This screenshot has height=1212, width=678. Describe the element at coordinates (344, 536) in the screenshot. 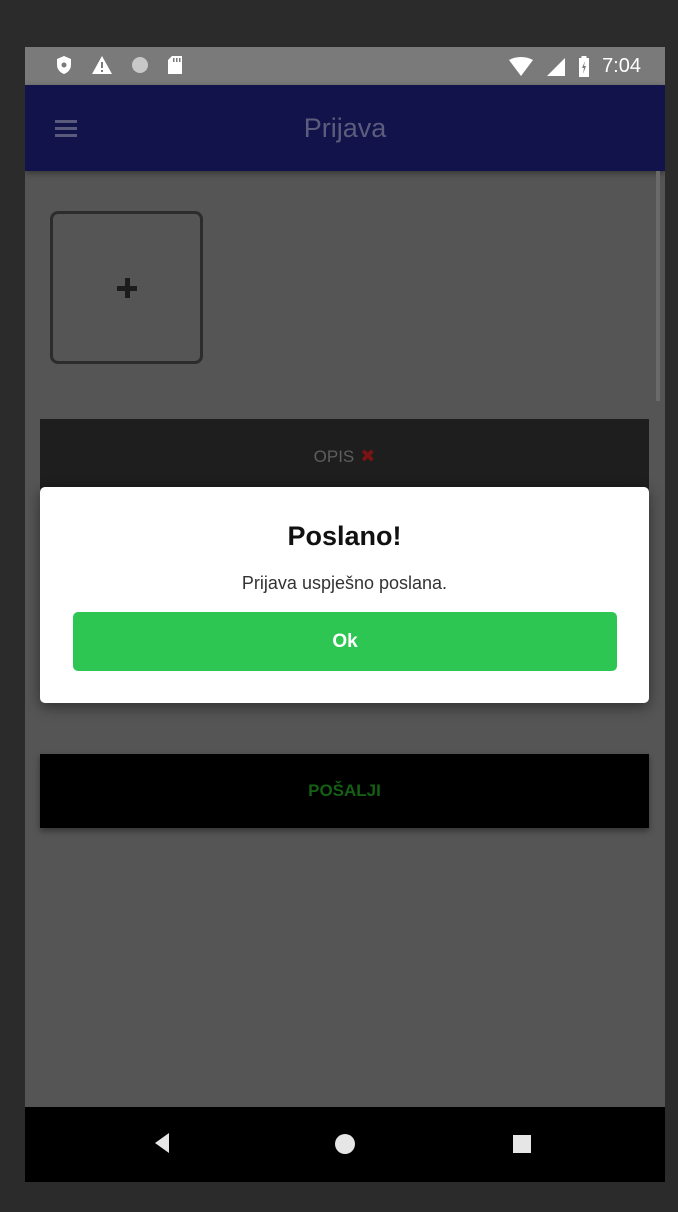

I see `dialog-title: Poslano!` at that location.